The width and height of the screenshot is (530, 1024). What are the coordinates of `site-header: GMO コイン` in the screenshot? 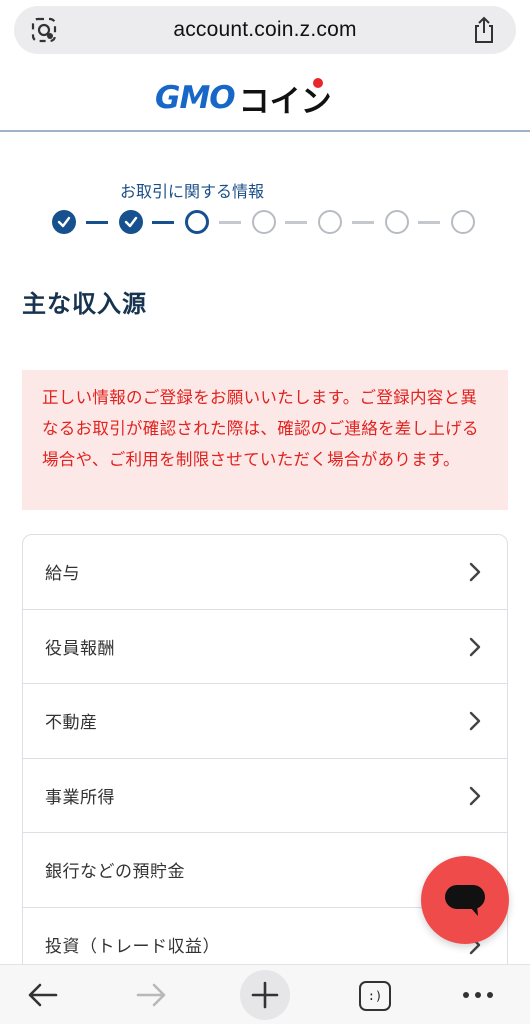 It's located at (265, 99).